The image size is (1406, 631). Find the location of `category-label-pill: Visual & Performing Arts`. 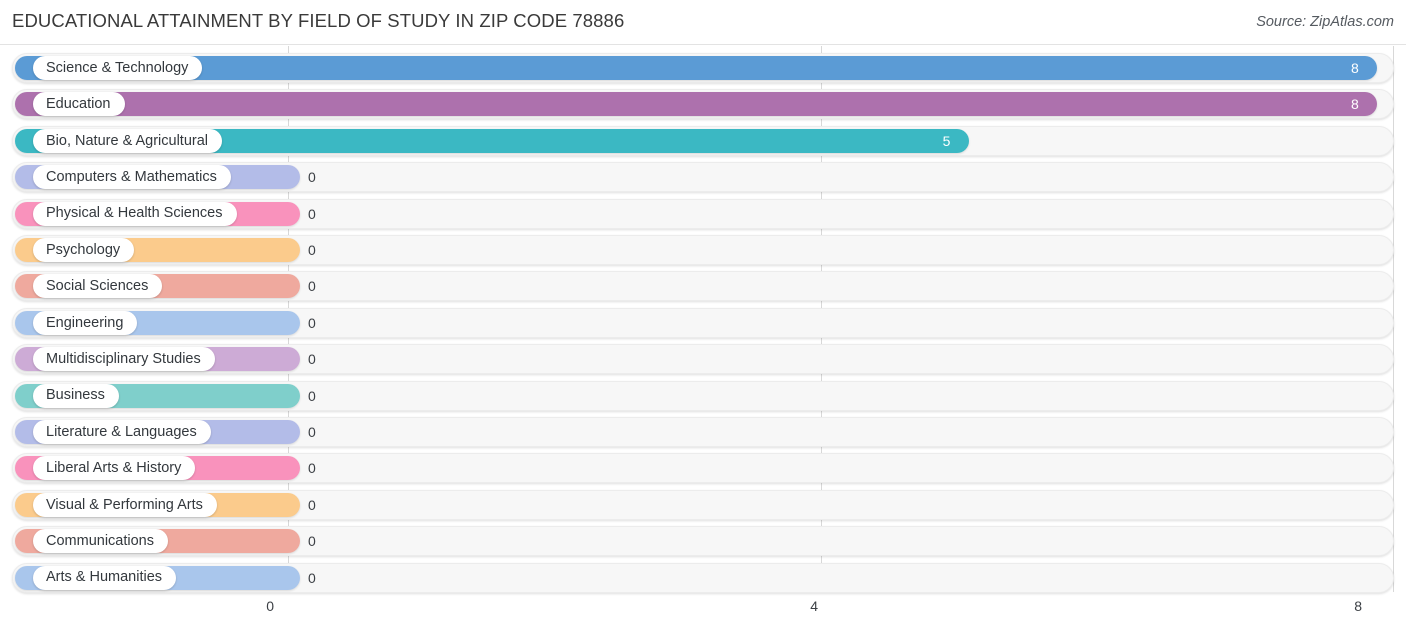

category-label-pill: Visual & Performing Arts is located at coordinates (125, 504).